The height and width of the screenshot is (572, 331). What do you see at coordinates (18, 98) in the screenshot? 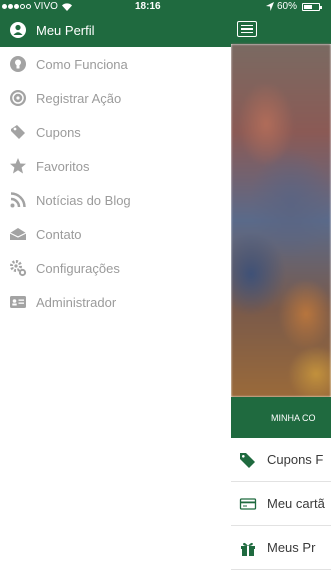
I see `register-action-icon` at bounding box center [18, 98].